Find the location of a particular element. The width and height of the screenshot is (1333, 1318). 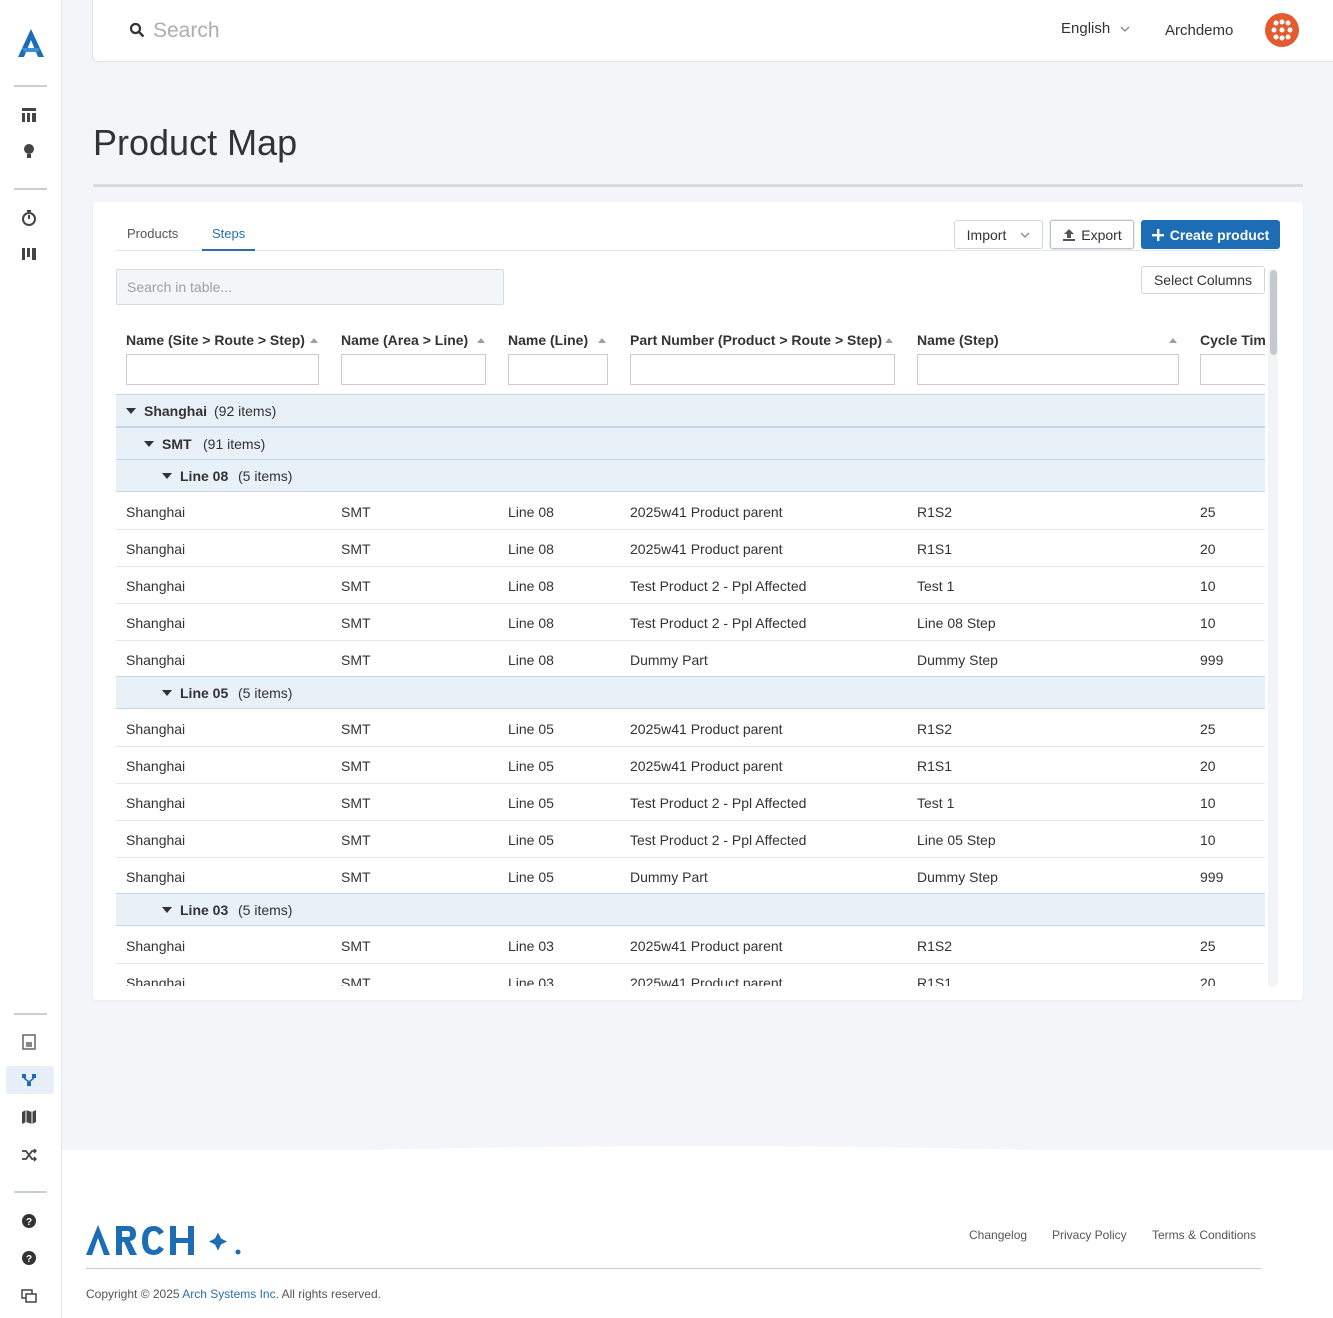

table-cell: Dummy Part is located at coordinates (669, 877).